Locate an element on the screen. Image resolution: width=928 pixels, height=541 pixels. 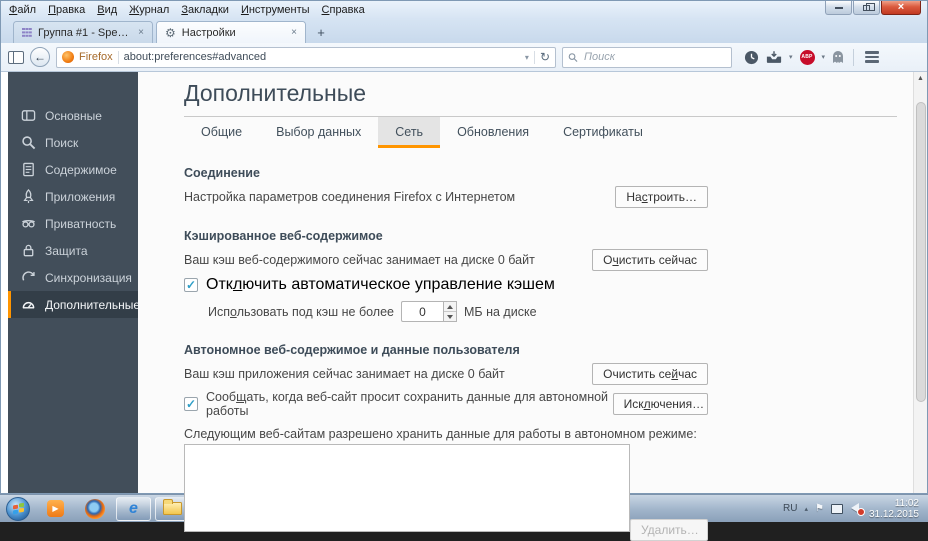
tab-speed-dial: Группа #1 - Speed Dial × is located at coordinates (83, 32).